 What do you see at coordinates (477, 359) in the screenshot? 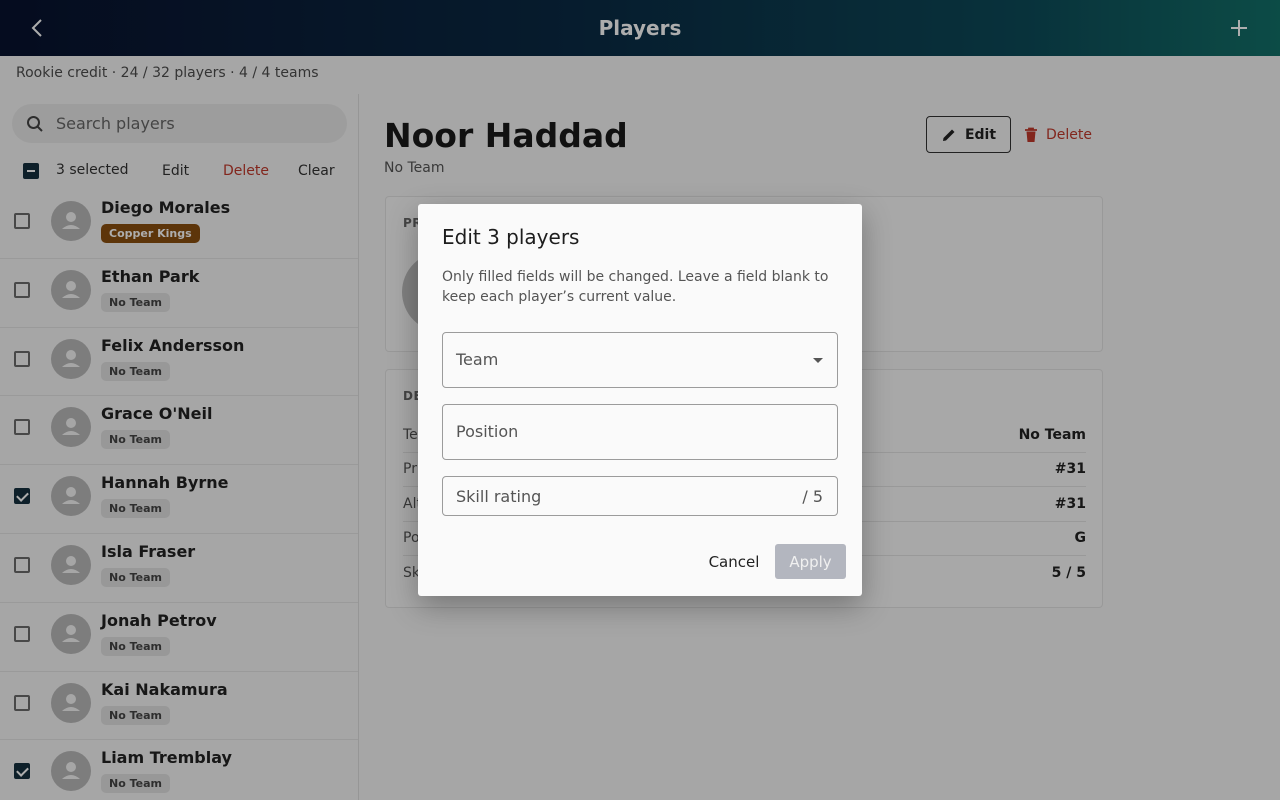
I see `team-select-label: Team` at bounding box center [477, 359].